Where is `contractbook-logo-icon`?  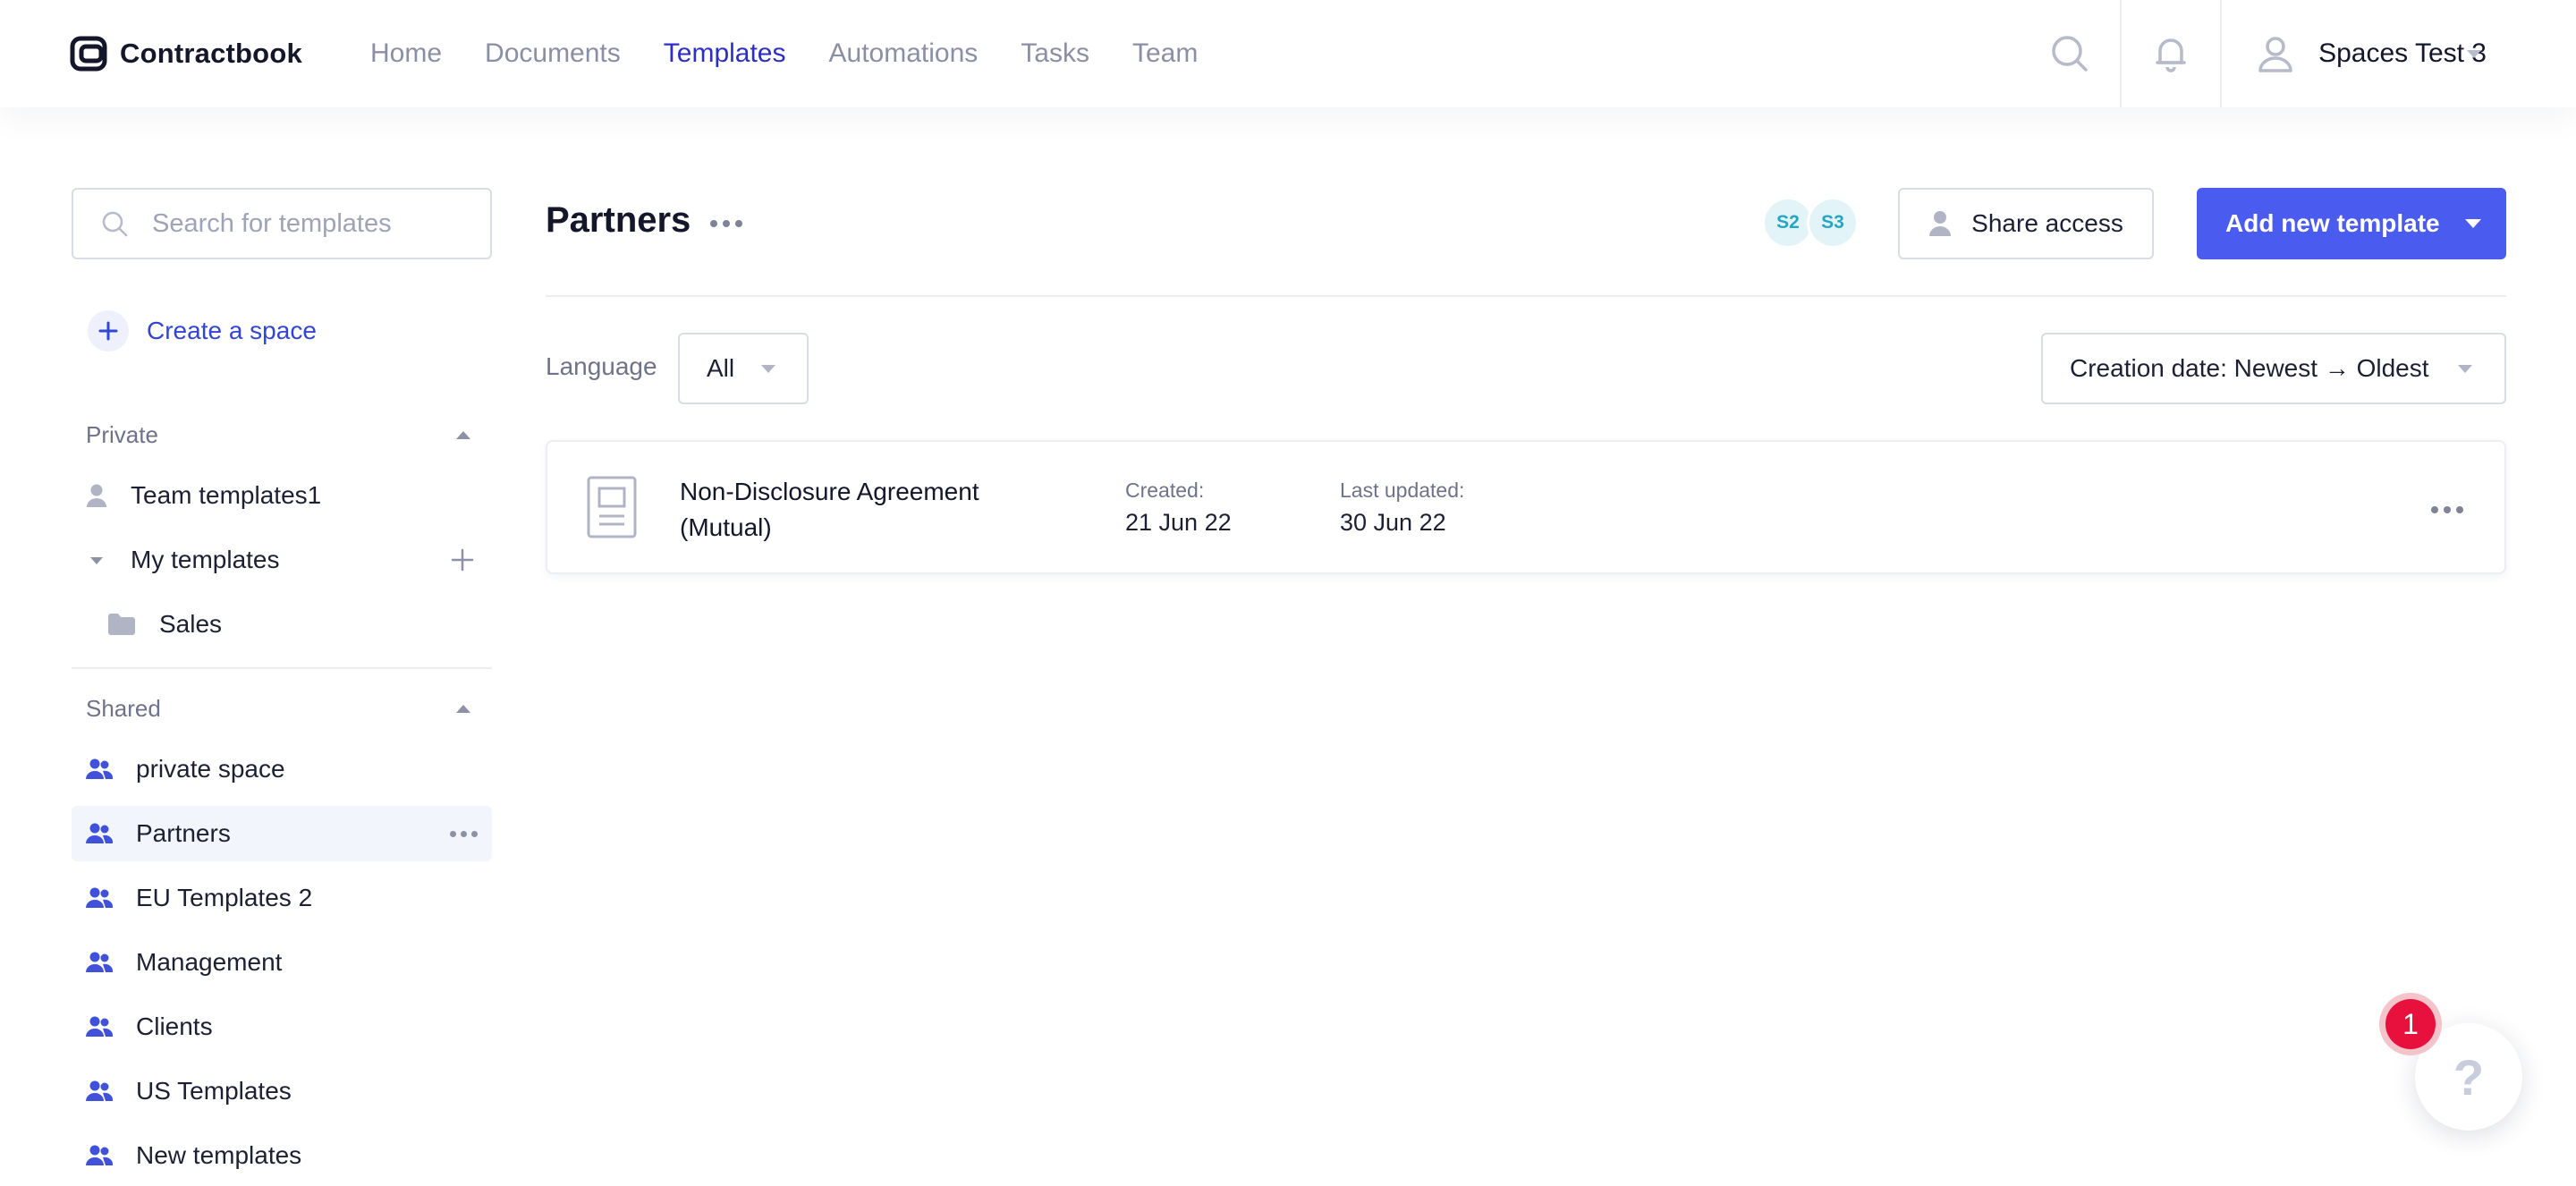 contractbook-logo-icon is located at coordinates (88, 54).